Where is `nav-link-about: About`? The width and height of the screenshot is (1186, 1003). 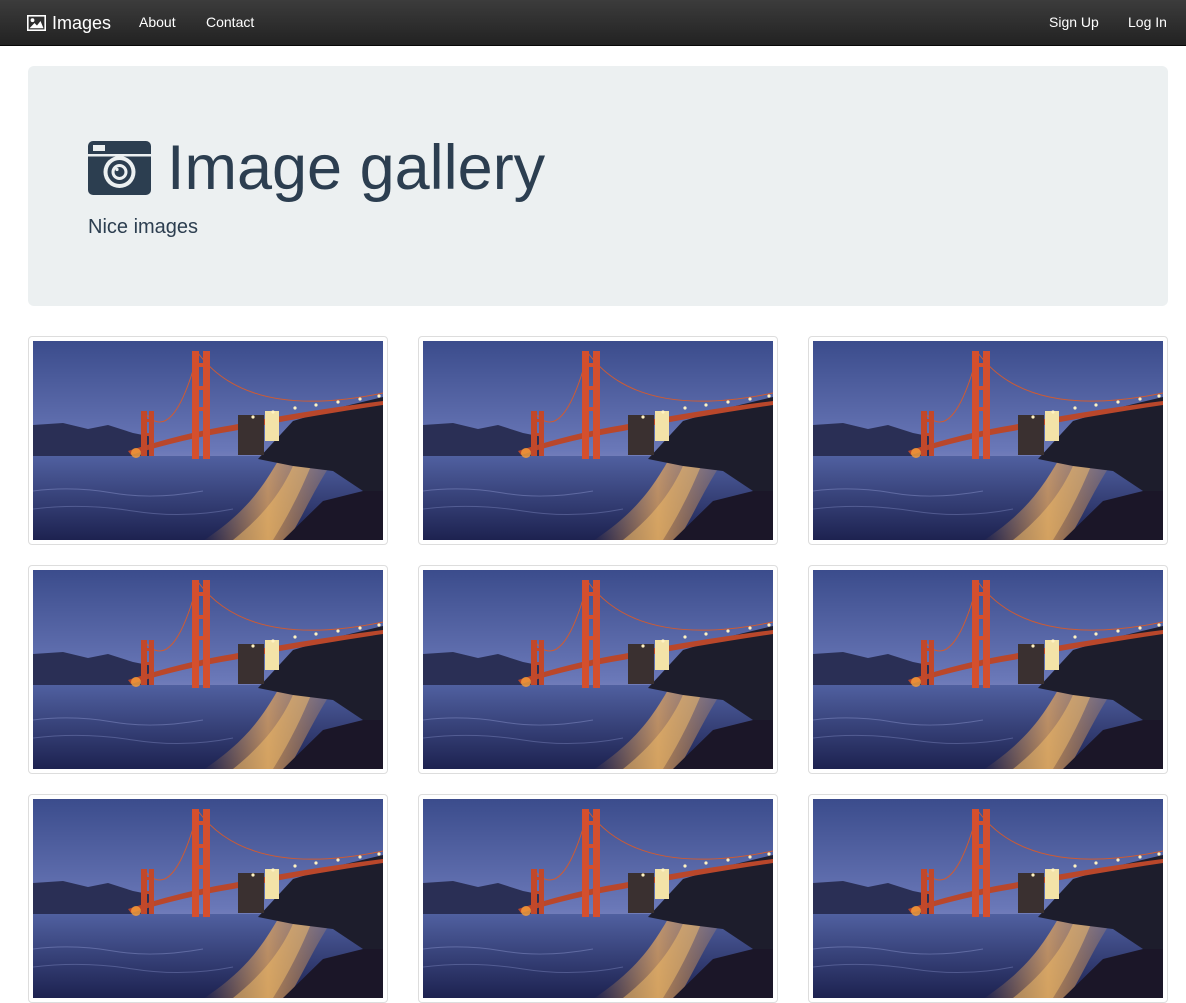
nav-link-about: About is located at coordinates (157, 22).